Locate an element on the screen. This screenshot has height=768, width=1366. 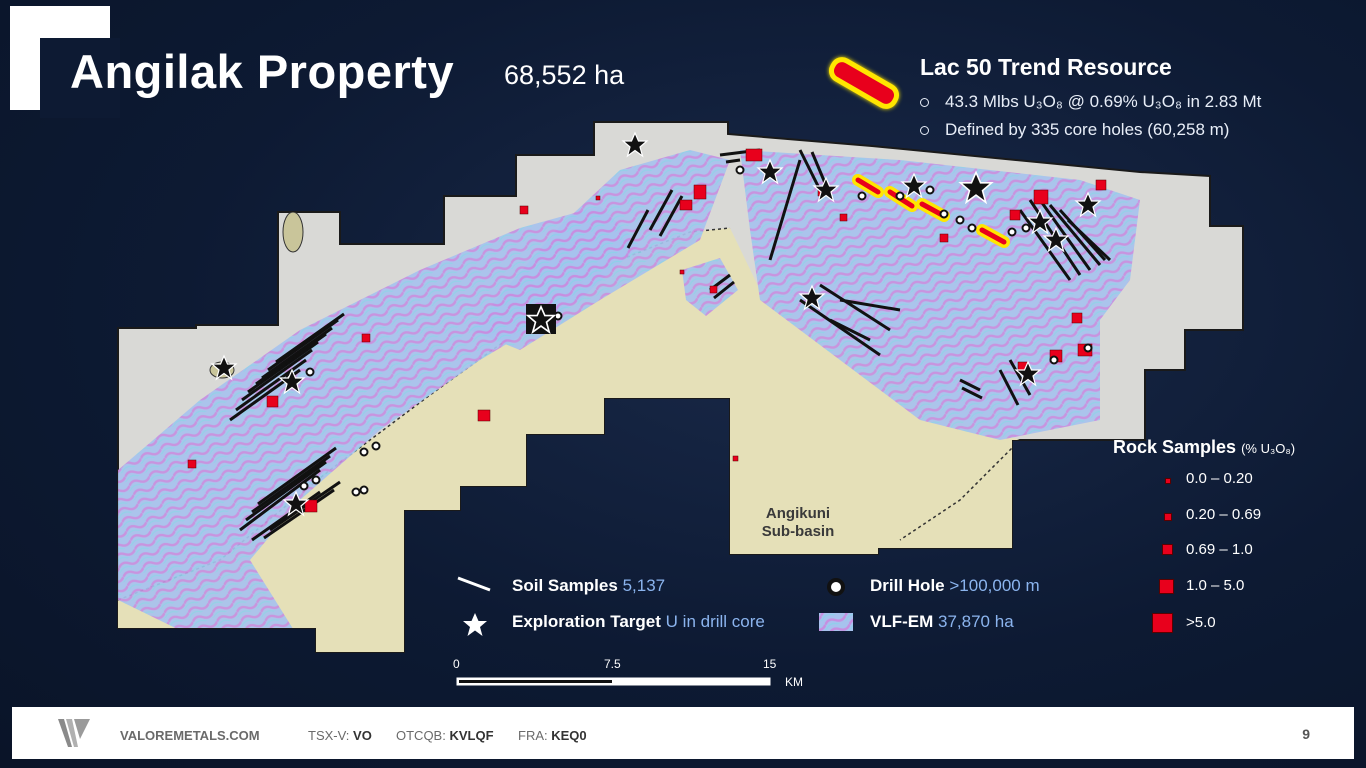
legend-drill-hole: Drill Hole >100,000 m is located at coordinates (955, 585).